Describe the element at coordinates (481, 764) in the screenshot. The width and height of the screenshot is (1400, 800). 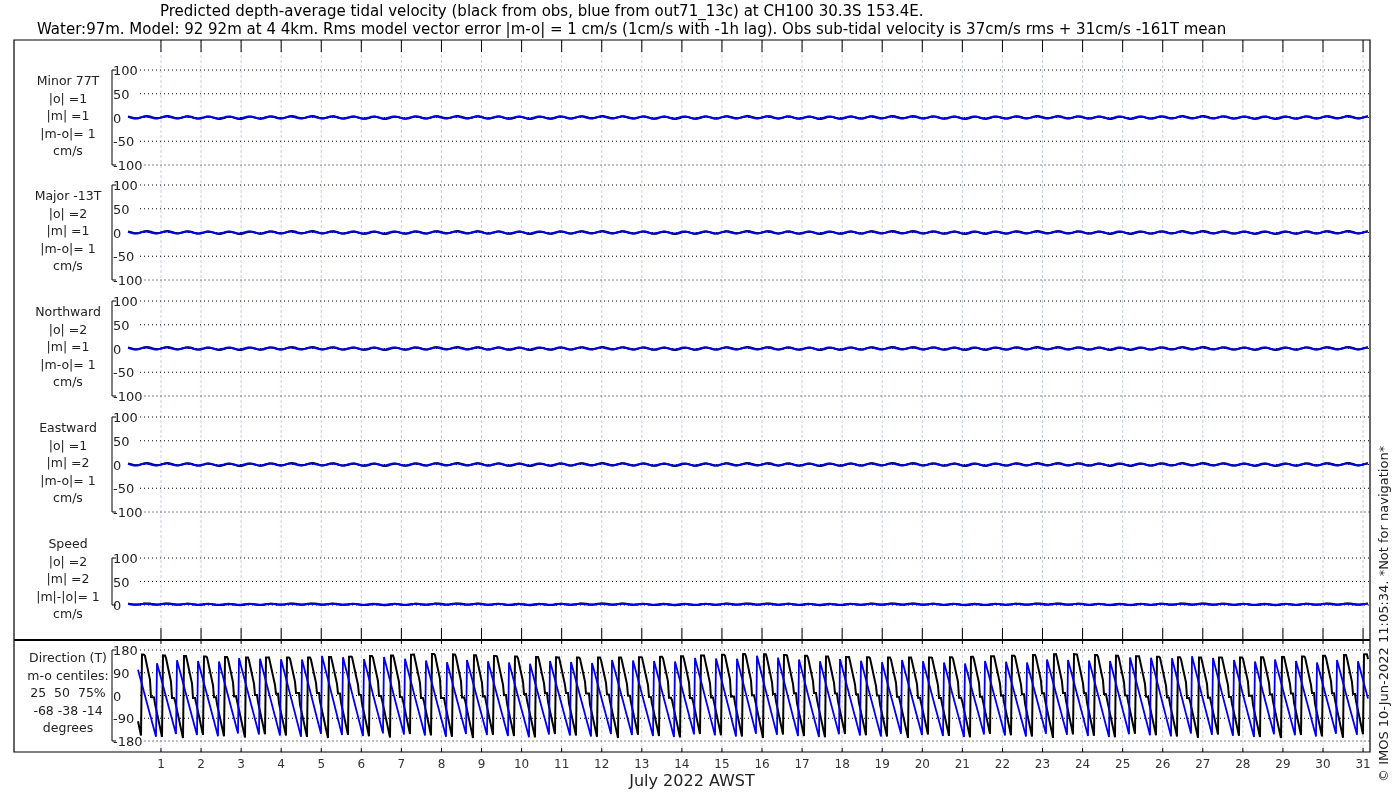
I see `x-tick-label: 9` at that location.